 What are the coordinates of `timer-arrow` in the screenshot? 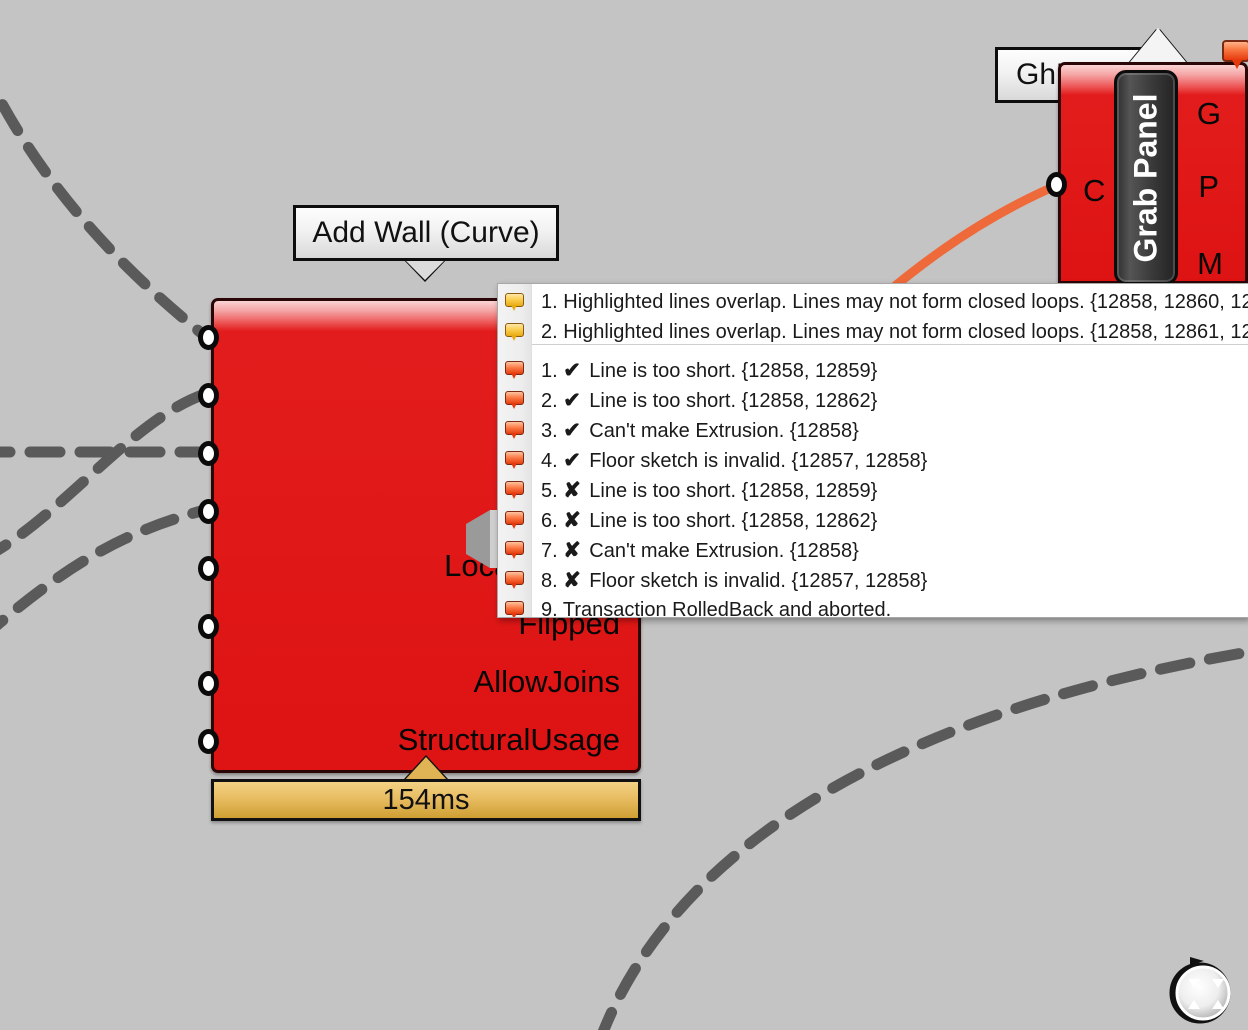 It's located at (426, 769).